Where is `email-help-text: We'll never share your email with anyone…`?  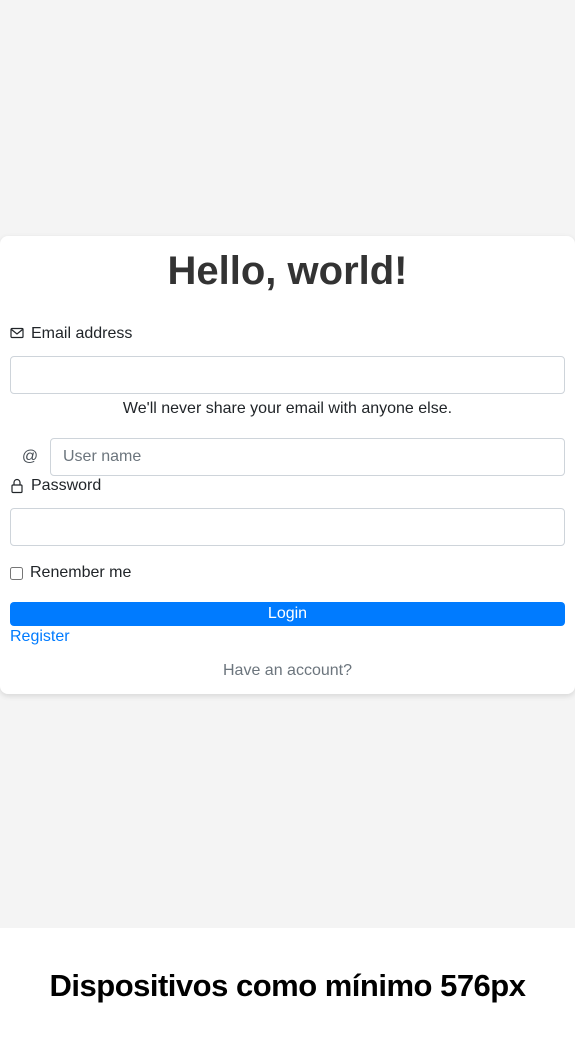 email-help-text: We'll never share your email with anyone… is located at coordinates (287, 408).